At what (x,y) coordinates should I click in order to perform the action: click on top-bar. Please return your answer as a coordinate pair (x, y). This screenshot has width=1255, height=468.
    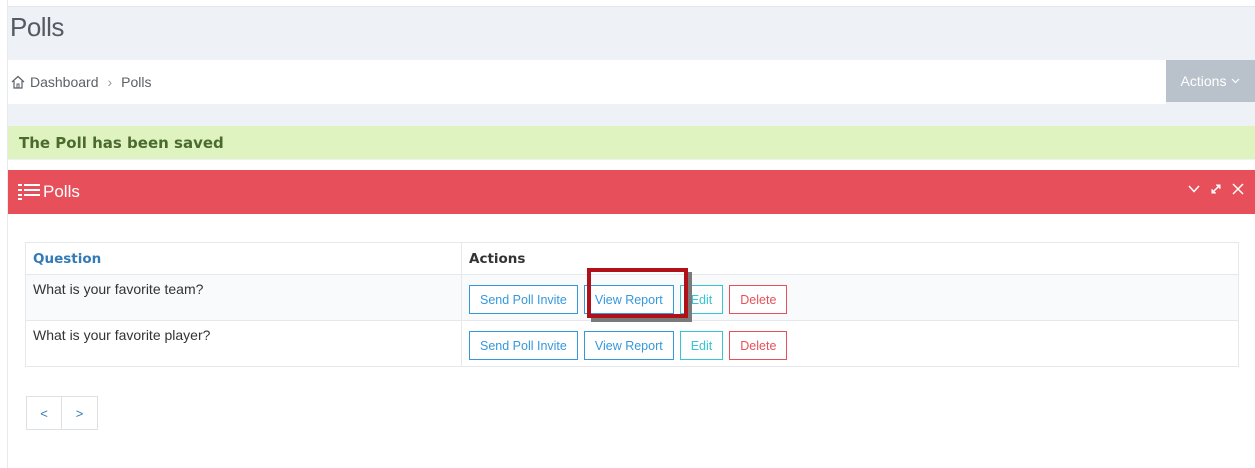
    Looking at the image, I should click on (631, 3).